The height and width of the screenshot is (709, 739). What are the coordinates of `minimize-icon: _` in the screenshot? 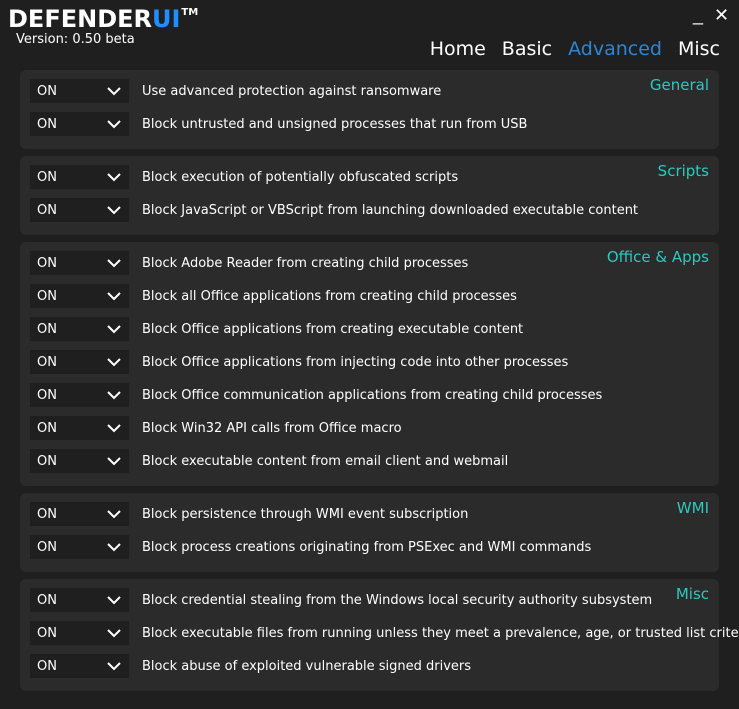 It's located at (698, 15).